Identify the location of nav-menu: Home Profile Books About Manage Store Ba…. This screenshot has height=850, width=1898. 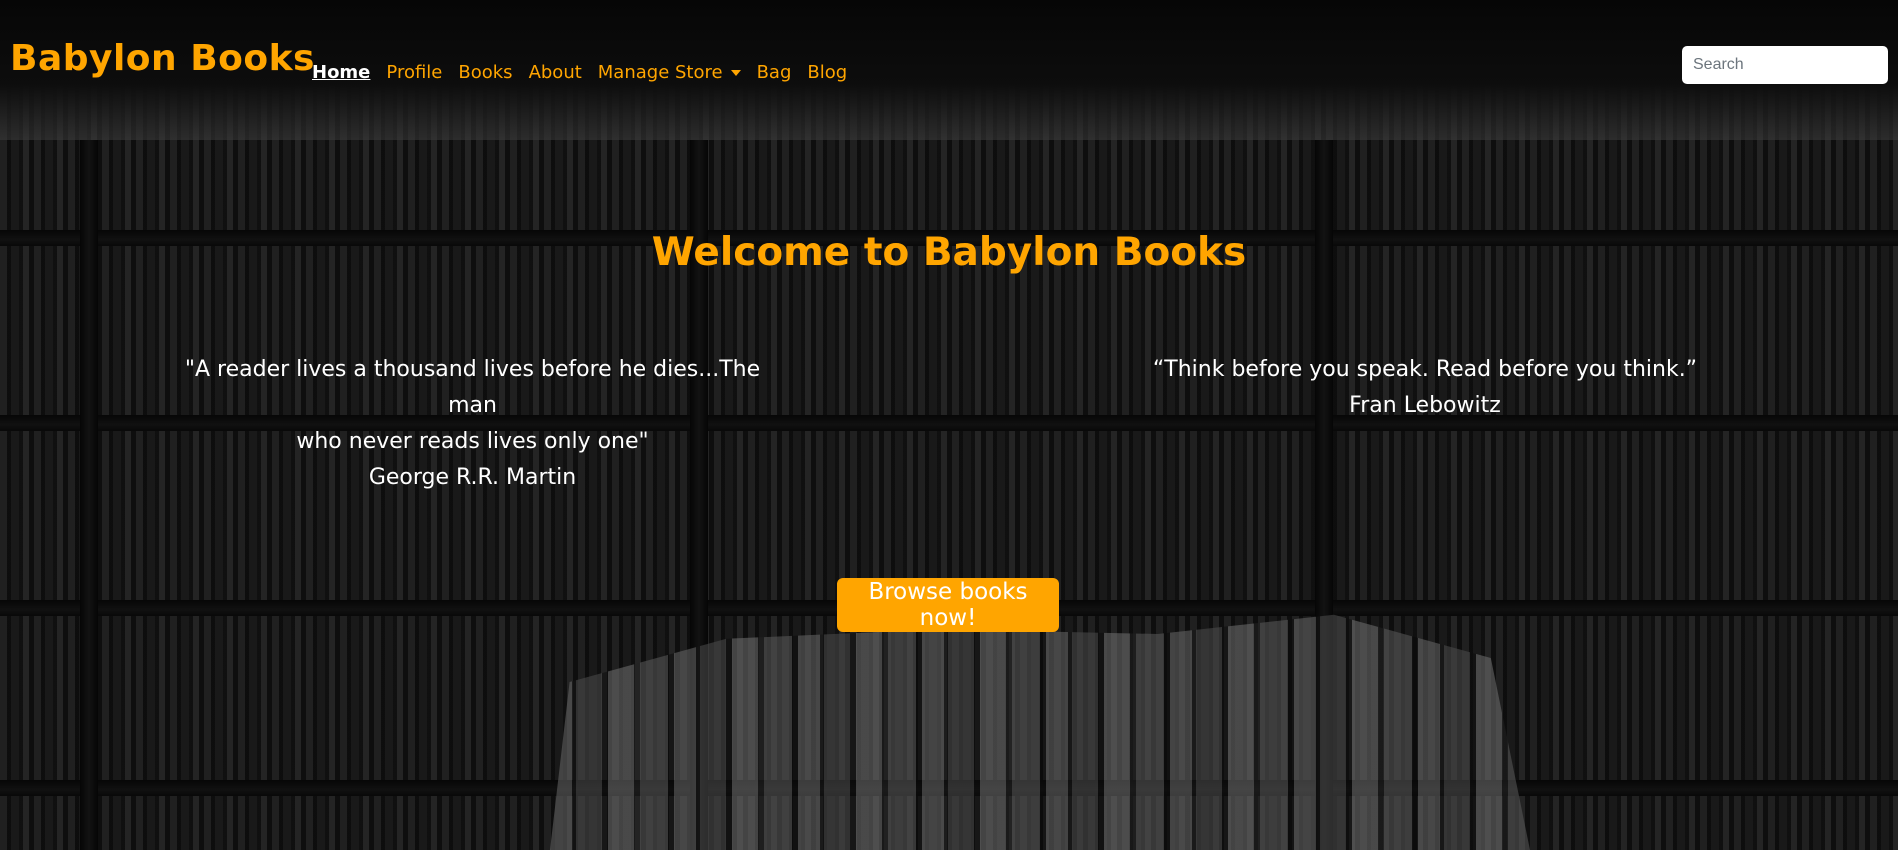
(579, 72).